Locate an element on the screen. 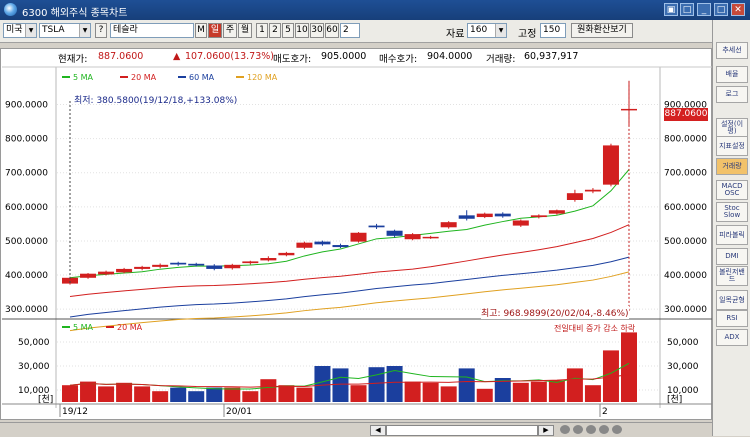  side-tool-2: 로그 is located at coordinates (732, 94).